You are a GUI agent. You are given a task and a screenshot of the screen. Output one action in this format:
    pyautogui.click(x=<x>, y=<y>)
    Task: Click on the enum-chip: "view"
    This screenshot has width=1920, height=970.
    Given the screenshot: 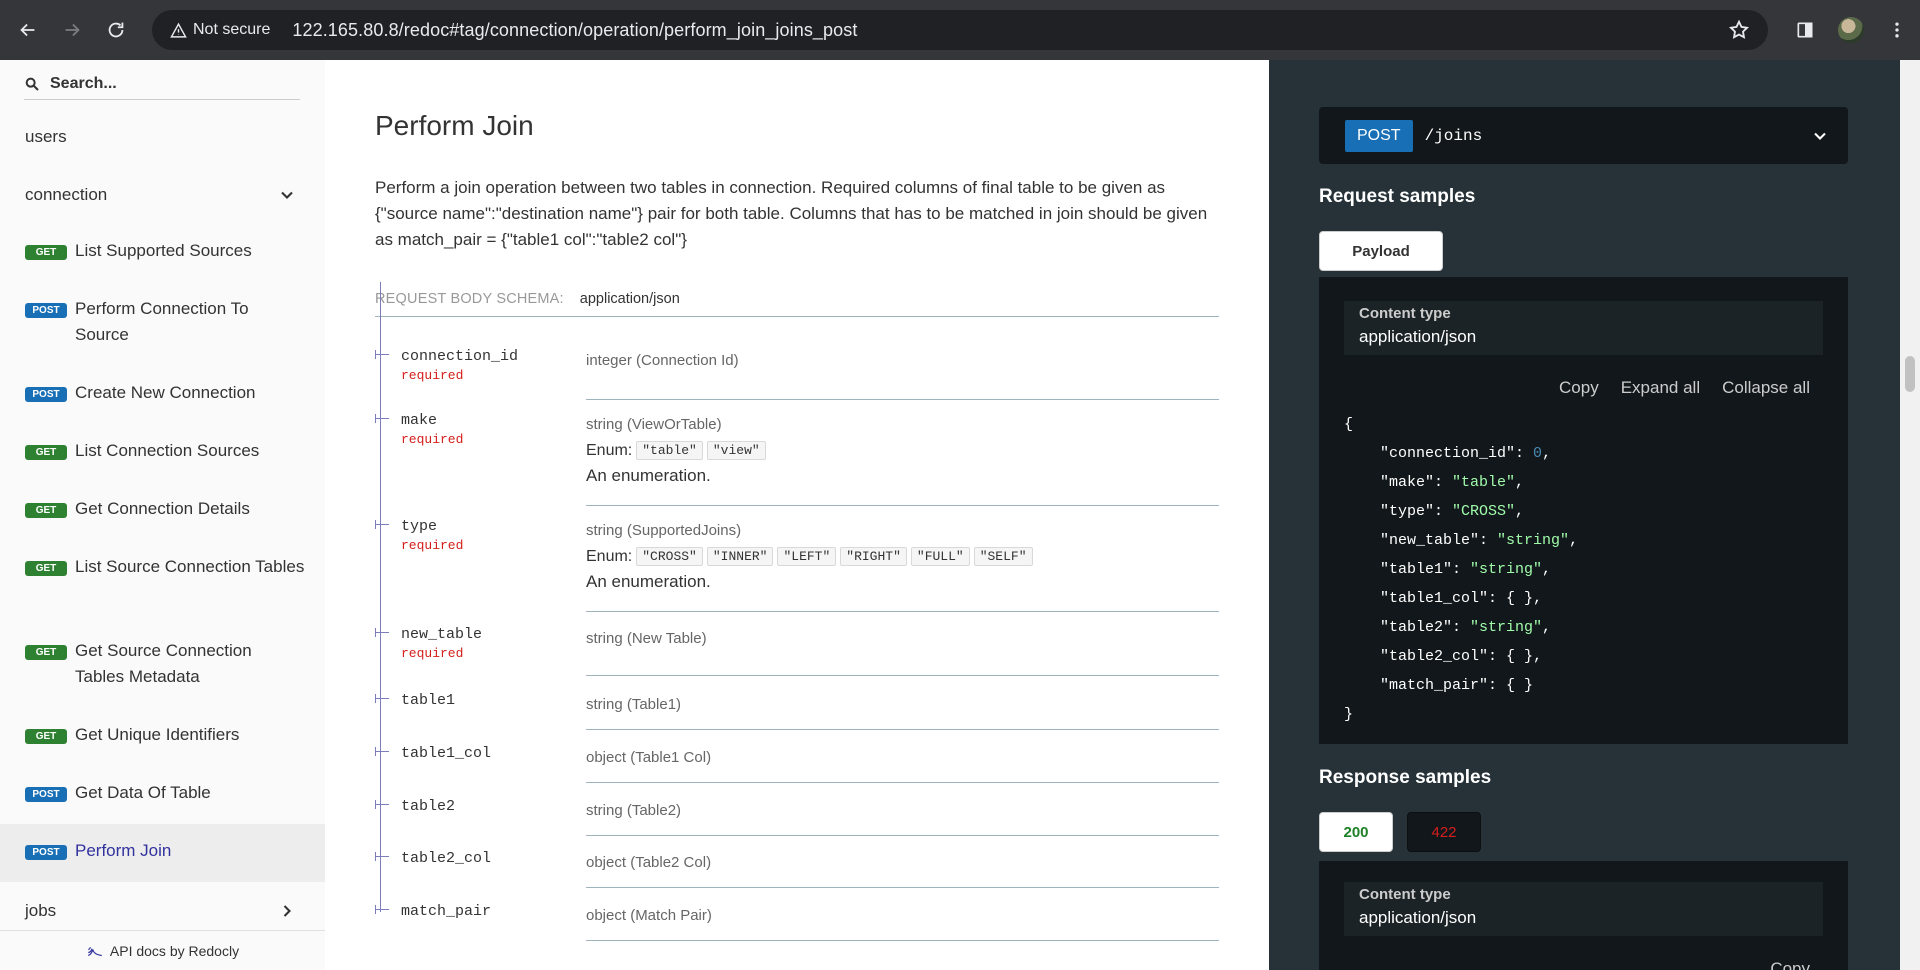 What is the action you would take?
    pyautogui.click(x=736, y=450)
    